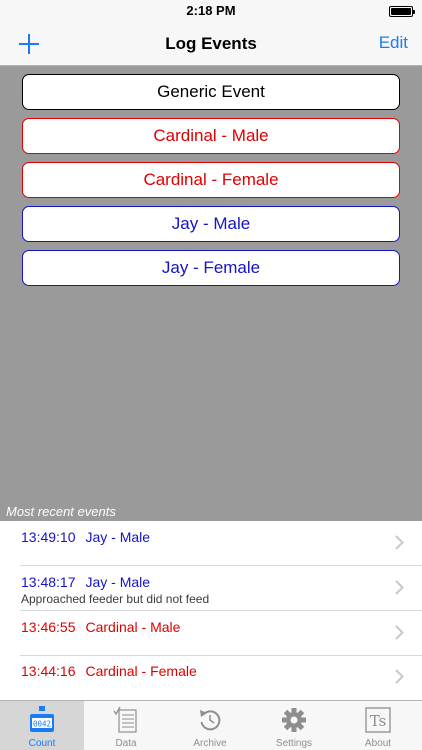  I want to click on tab-about: Ts About, so click(378, 725).